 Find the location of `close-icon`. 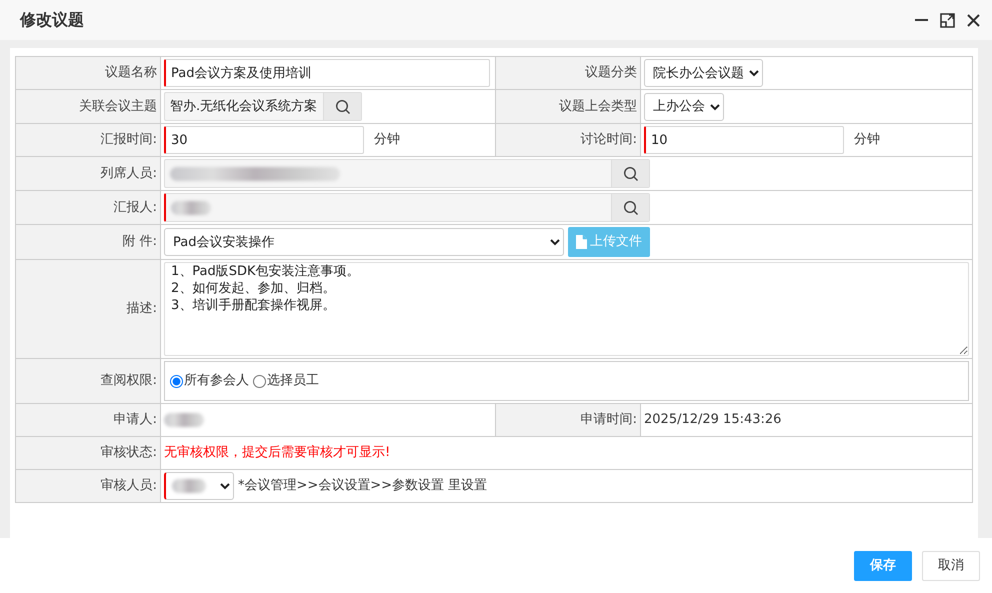

close-icon is located at coordinates (973, 20).